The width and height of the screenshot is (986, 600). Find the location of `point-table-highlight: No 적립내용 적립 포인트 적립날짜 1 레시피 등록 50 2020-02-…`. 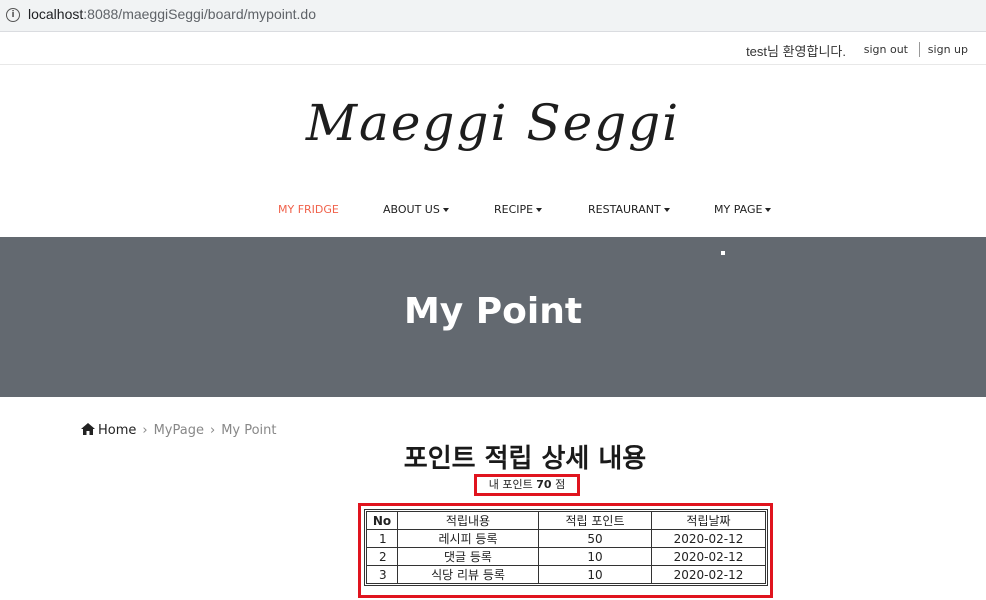

point-table-highlight: No 적립내용 적립 포인트 적립날짜 1 레시피 등록 50 2020-02-… is located at coordinates (565, 550).